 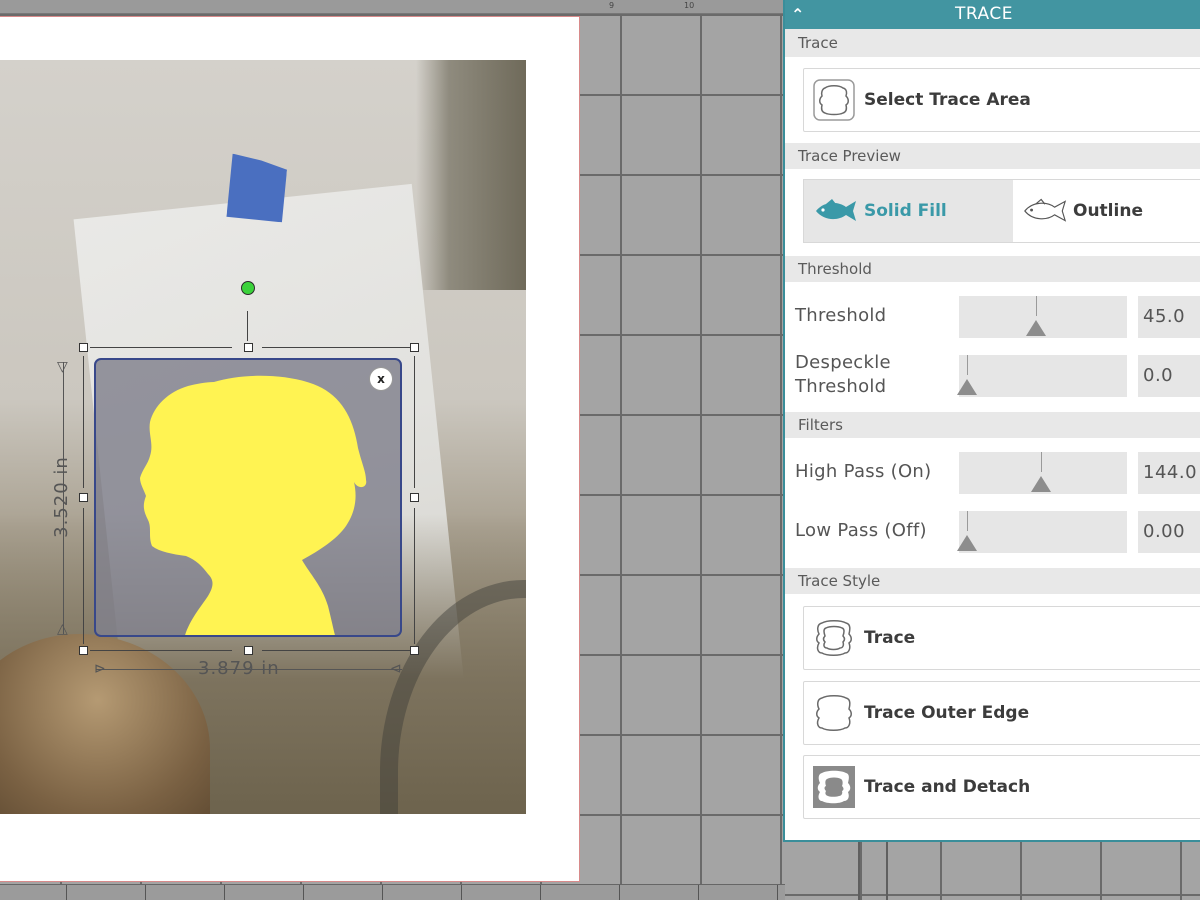 What do you see at coordinates (1169, 532) in the screenshot?
I see `low-pass-value: 0.00` at bounding box center [1169, 532].